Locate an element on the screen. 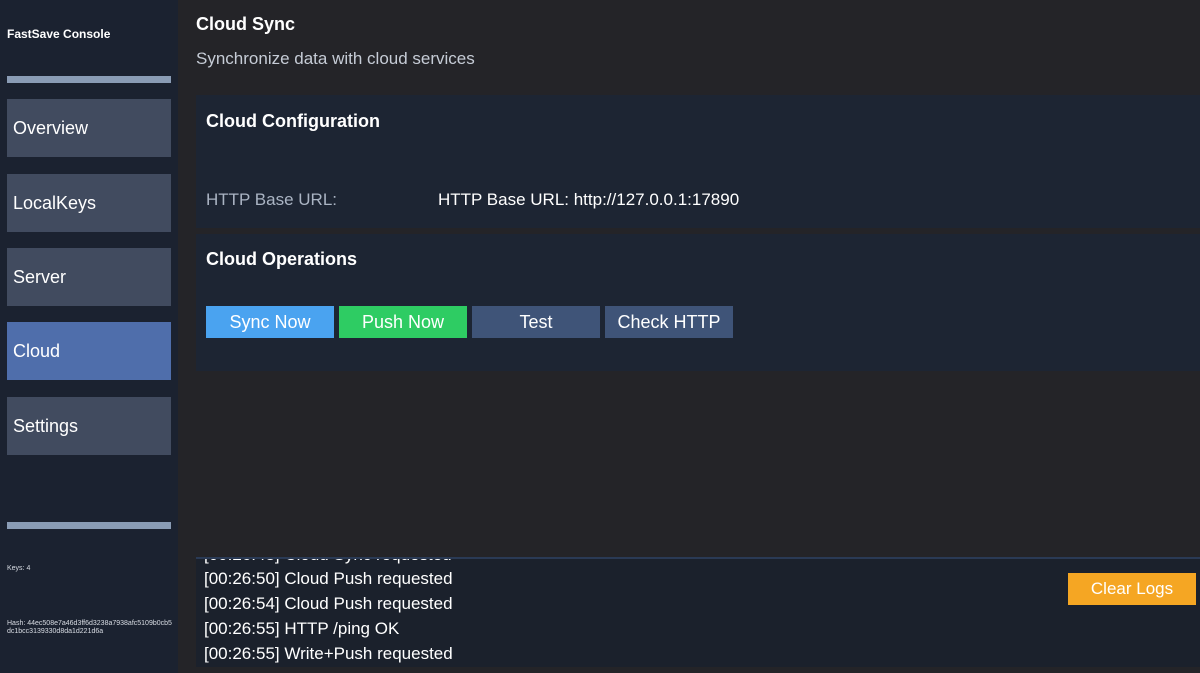 The width and height of the screenshot is (1200, 673). log-line: [00:26:55] HTTP /ping OK is located at coordinates (302, 628).